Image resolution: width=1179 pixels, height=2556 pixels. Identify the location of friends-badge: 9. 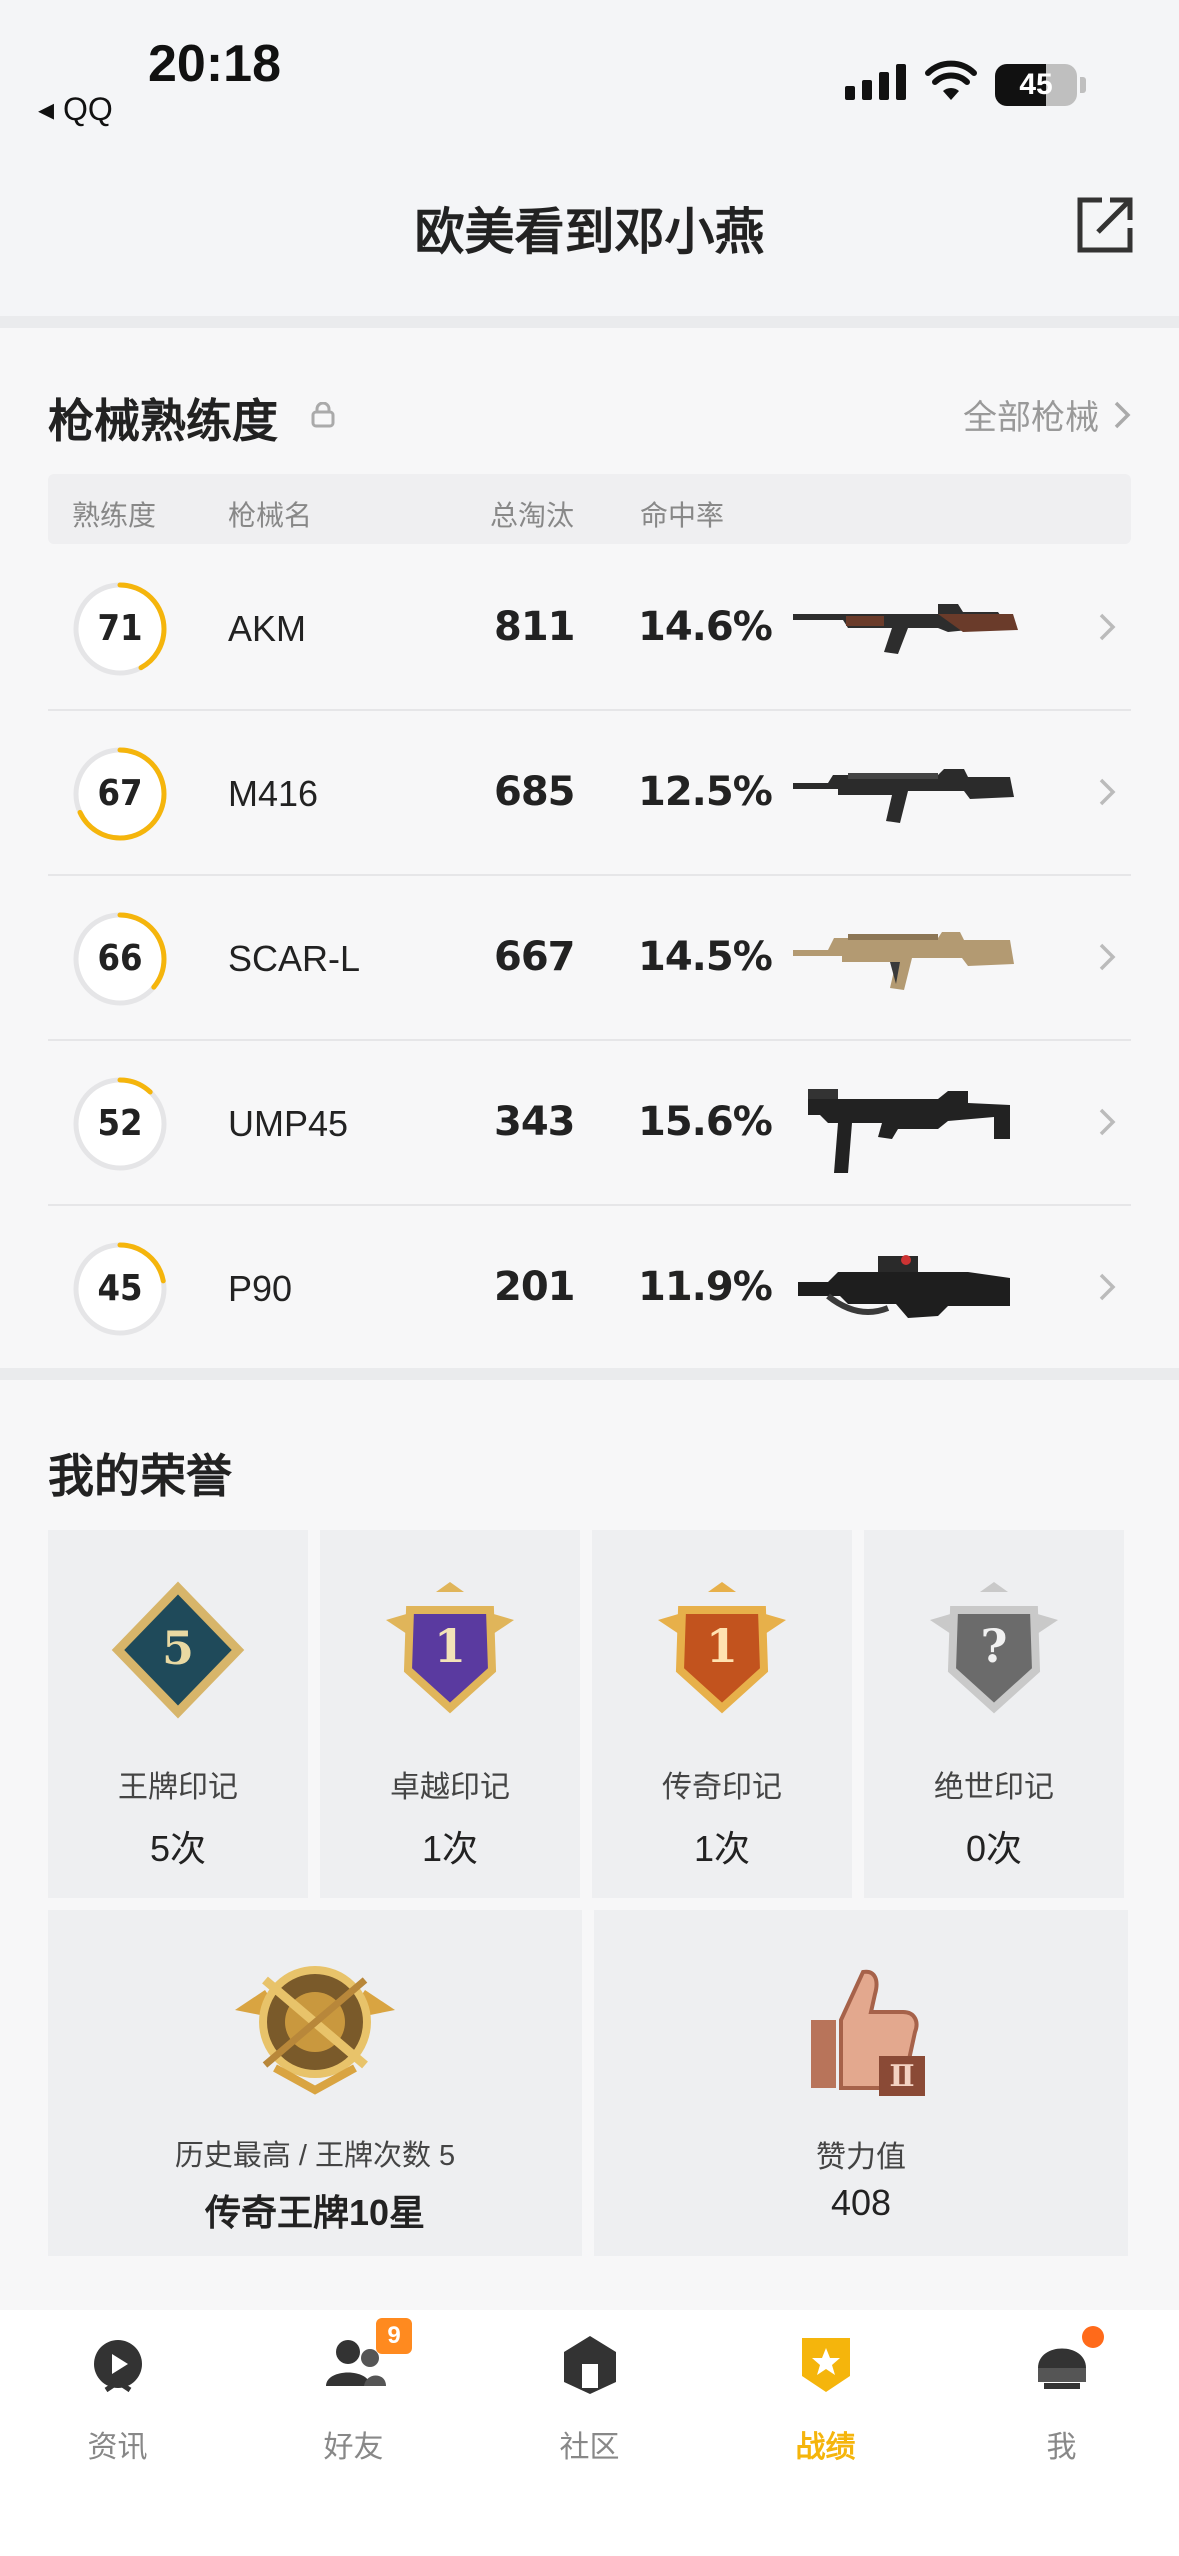
(394, 2336).